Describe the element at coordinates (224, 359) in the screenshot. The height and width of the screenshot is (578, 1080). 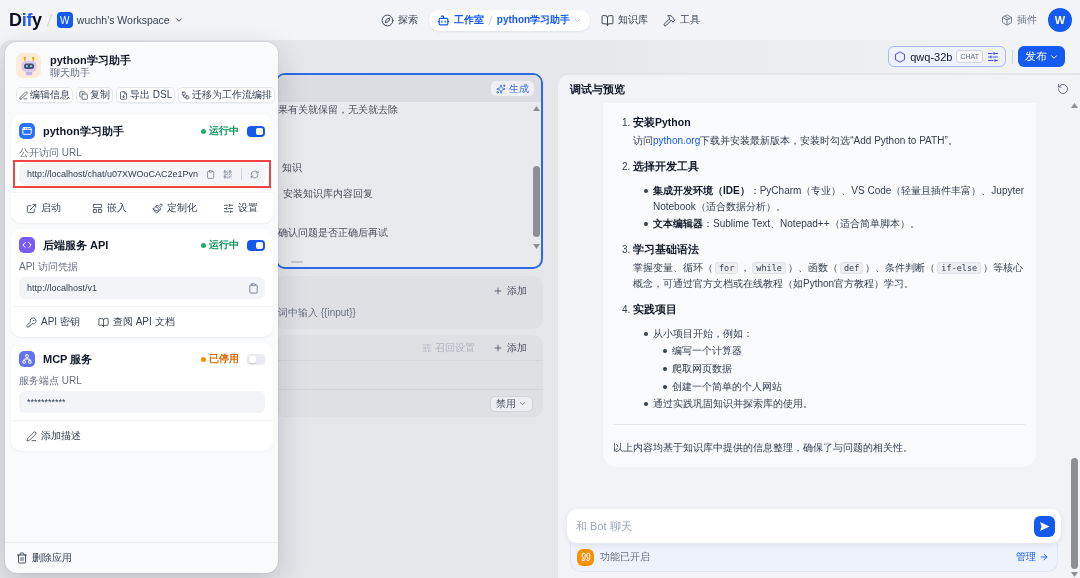
I see `status-text: 已停用` at that location.